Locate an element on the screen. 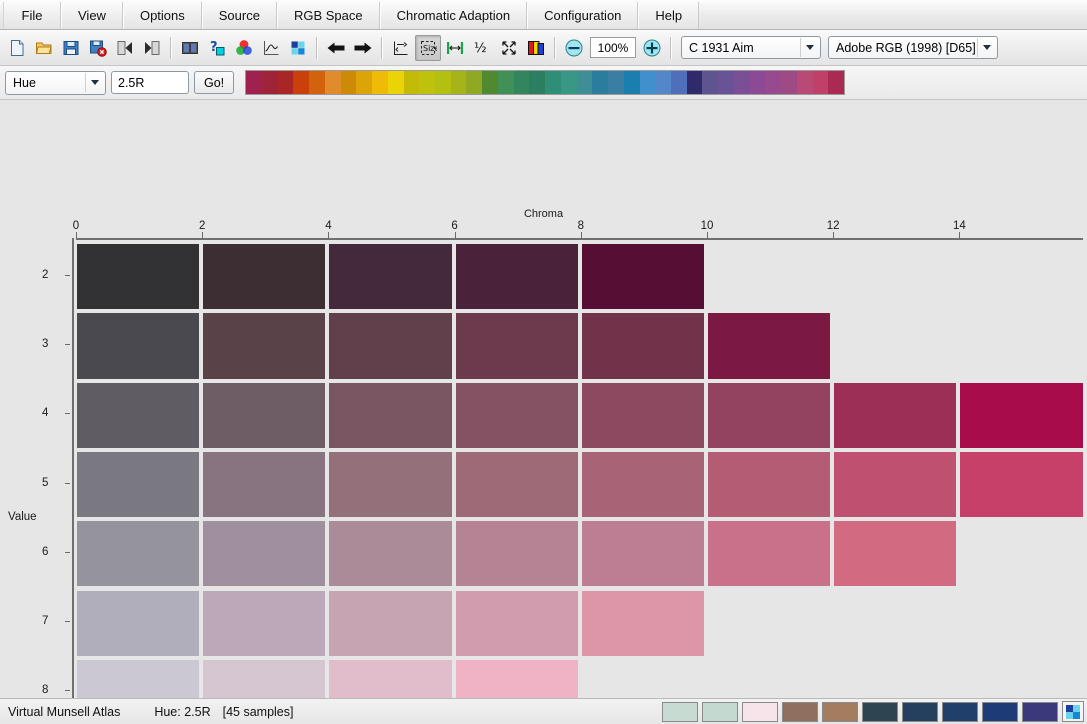 The width and height of the screenshot is (1087, 724). menu-item-configuration: Configuration is located at coordinates (583, 15).